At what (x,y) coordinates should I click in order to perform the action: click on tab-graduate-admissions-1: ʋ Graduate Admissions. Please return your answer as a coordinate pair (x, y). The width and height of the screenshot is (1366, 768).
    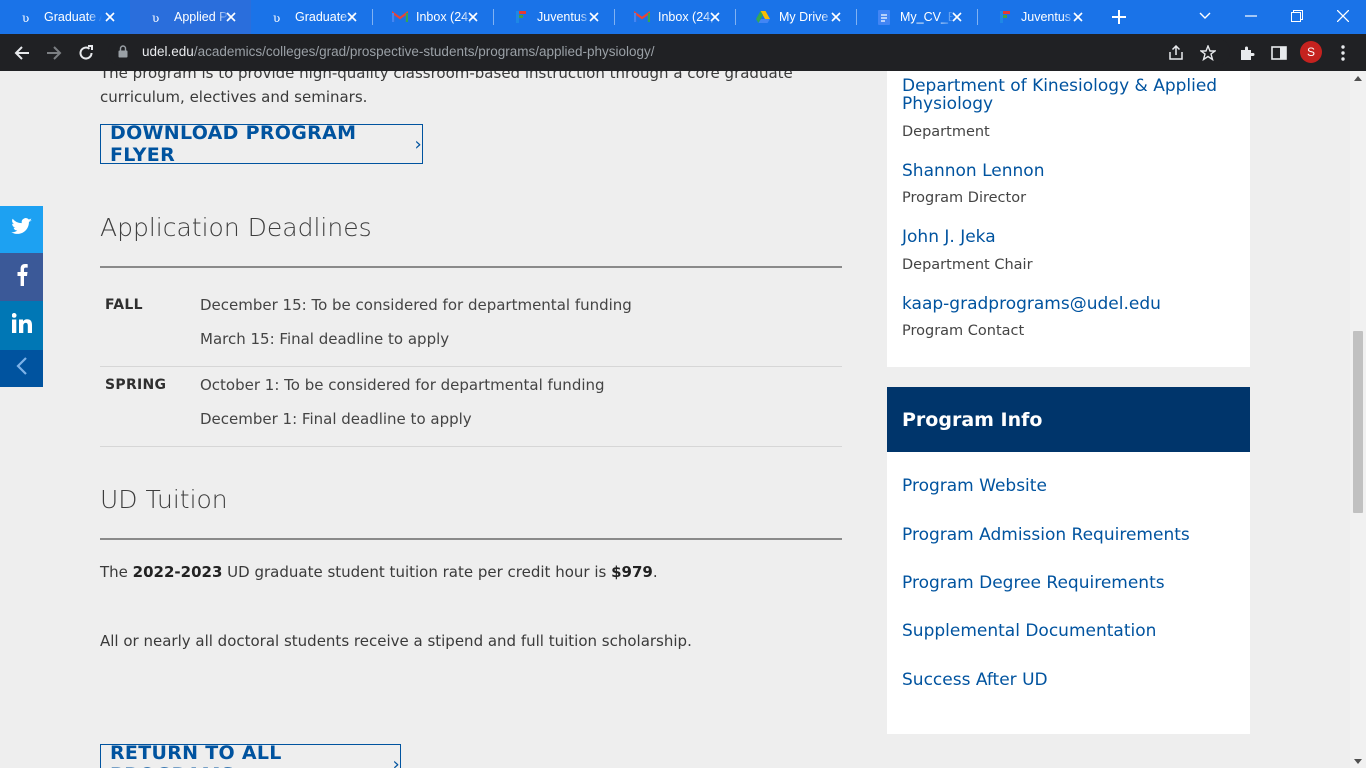
    Looking at the image, I should click on (65, 17).